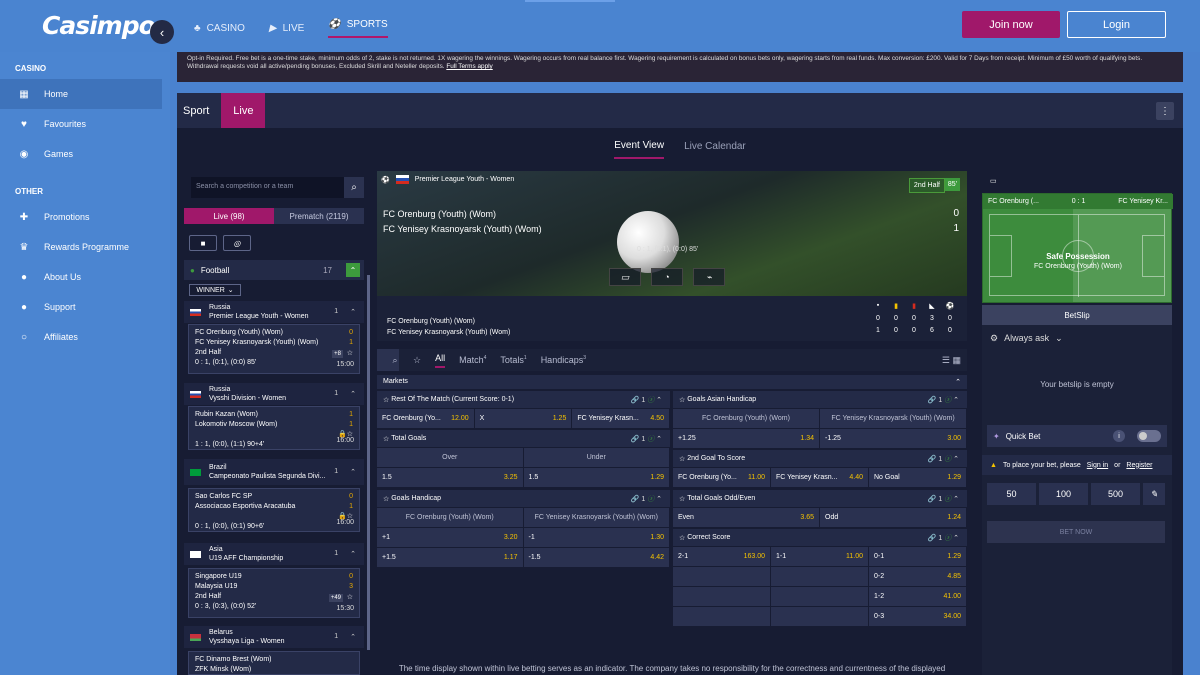  Describe the element at coordinates (820, 477) in the screenshot. I see `odds-button: FC Yenisey Krasn... 4.40` at that location.